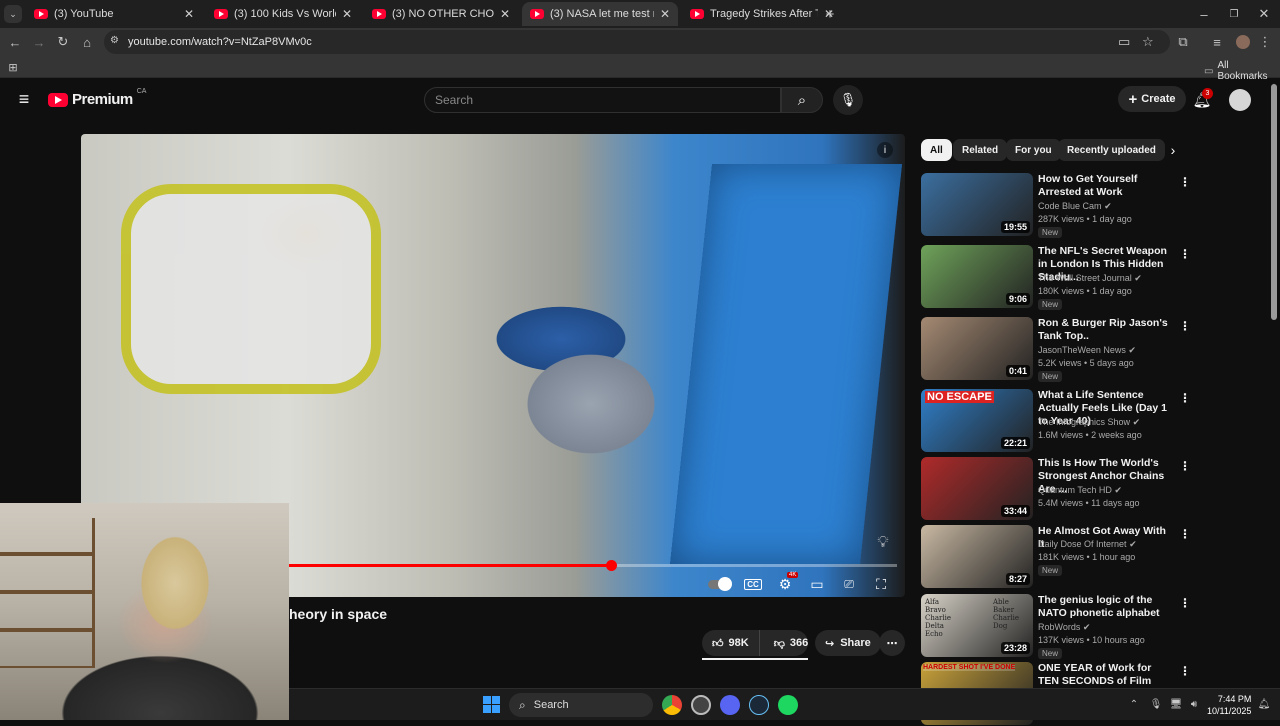 This screenshot has height=726, width=1280. I want to click on theater-mode-button: ▭, so click(817, 584).